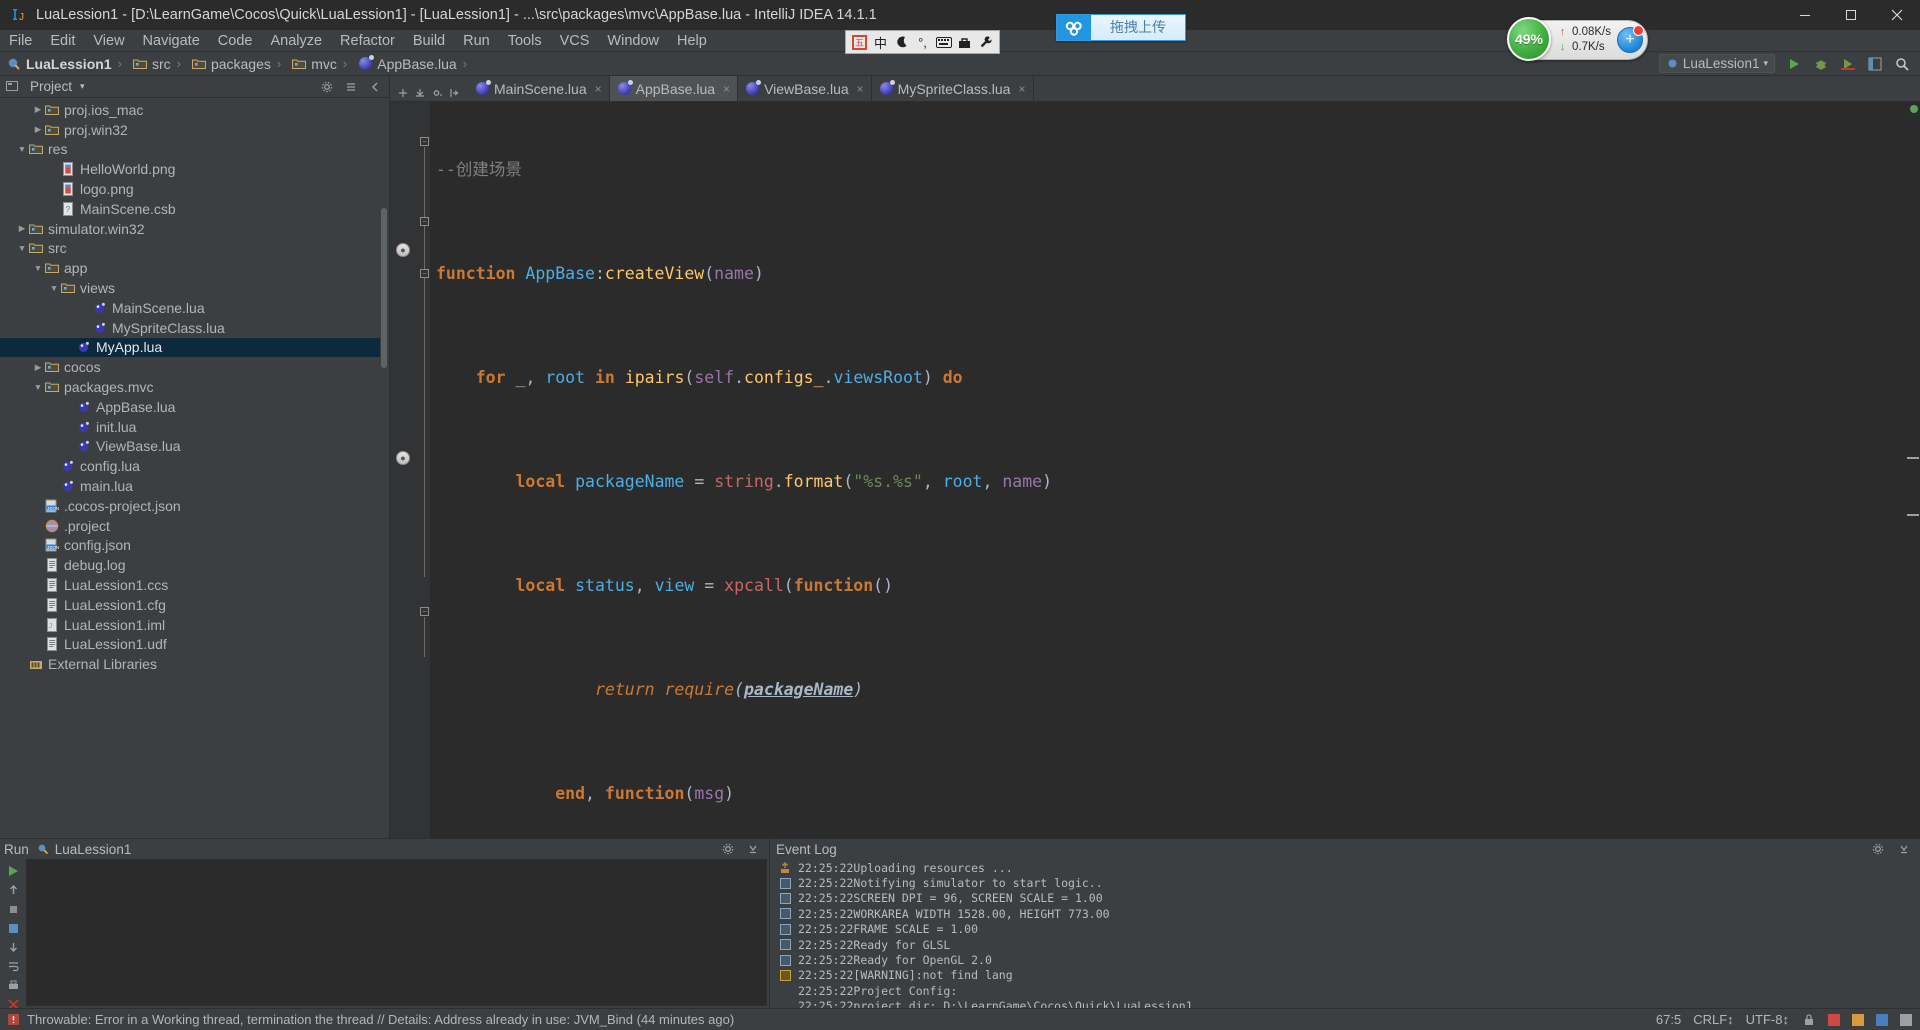 This screenshot has width=1920, height=1030. Describe the element at coordinates (108, 41) in the screenshot. I see `menu-view: View` at that location.